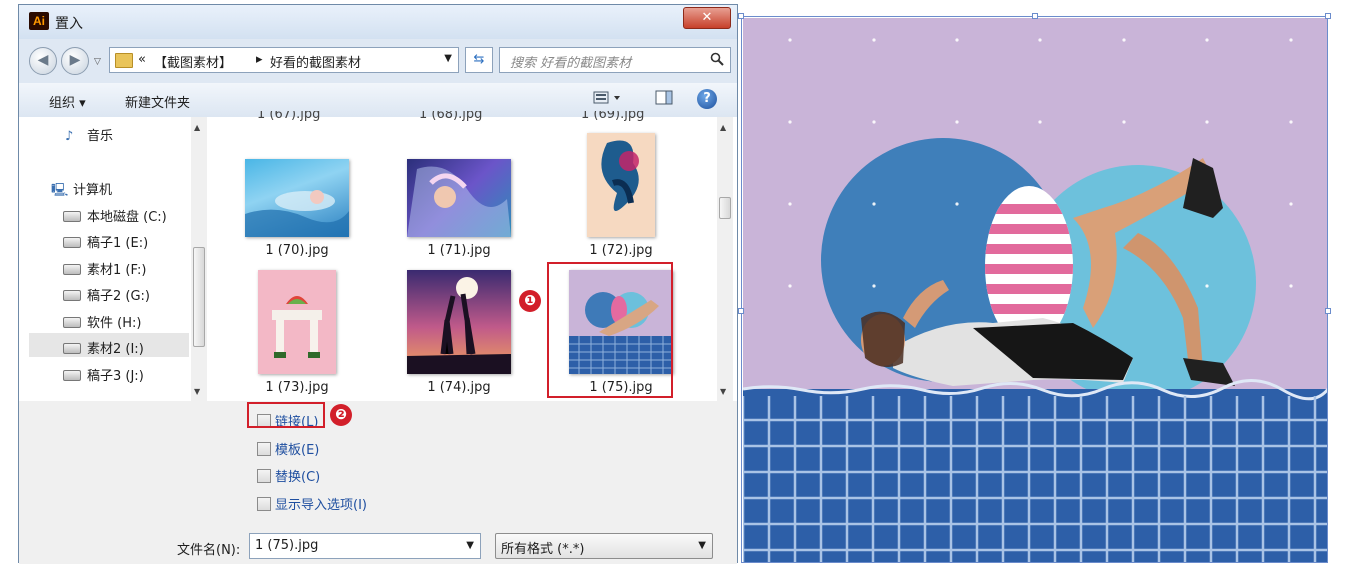 Image resolution: width=1350 pixels, height=564 pixels. I want to click on sidebar-item-drive-g: 稿子2 (G:), so click(106, 296).